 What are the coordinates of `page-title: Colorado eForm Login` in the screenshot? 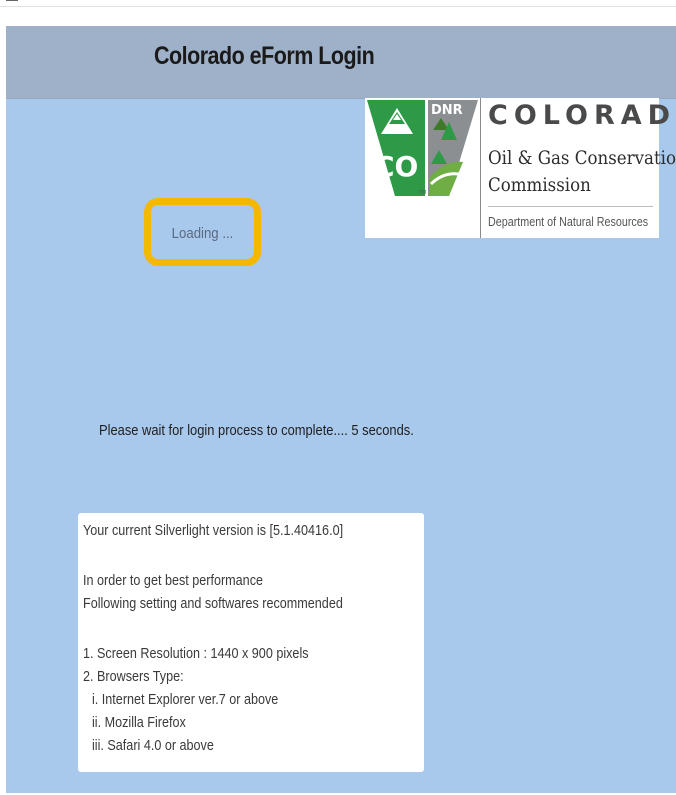 It's located at (264, 56).